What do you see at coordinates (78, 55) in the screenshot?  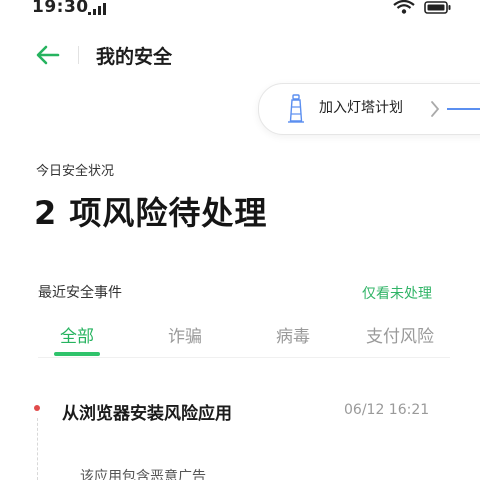 I see `header-divider` at bounding box center [78, 55].